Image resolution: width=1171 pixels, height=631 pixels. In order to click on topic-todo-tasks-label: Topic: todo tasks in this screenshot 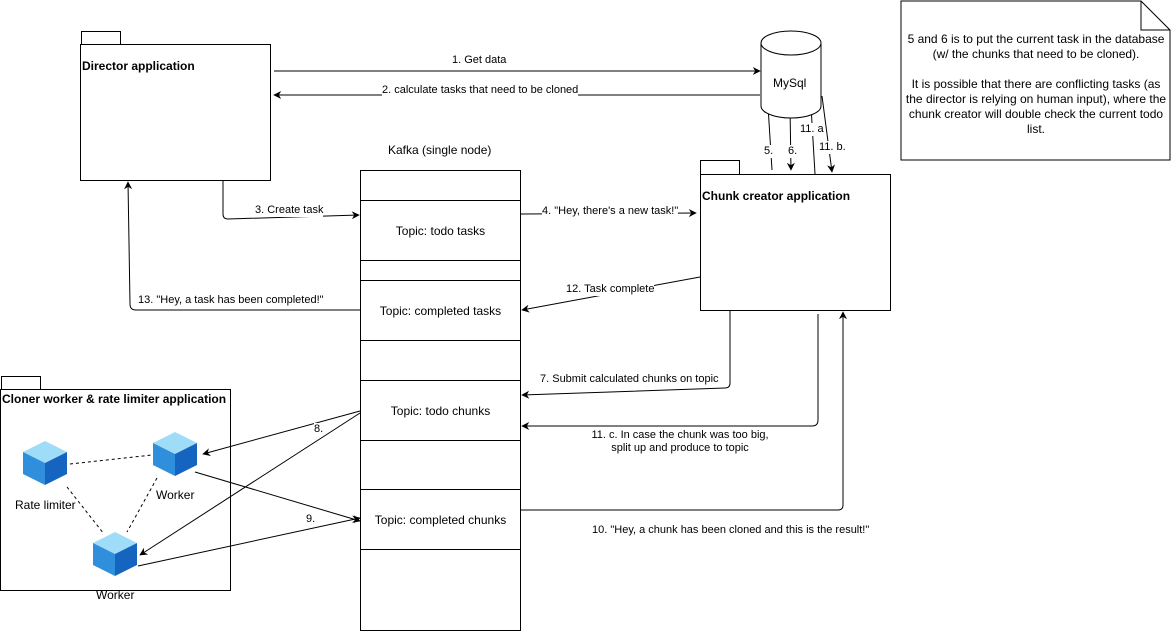, I will do `click(440, 230)`.